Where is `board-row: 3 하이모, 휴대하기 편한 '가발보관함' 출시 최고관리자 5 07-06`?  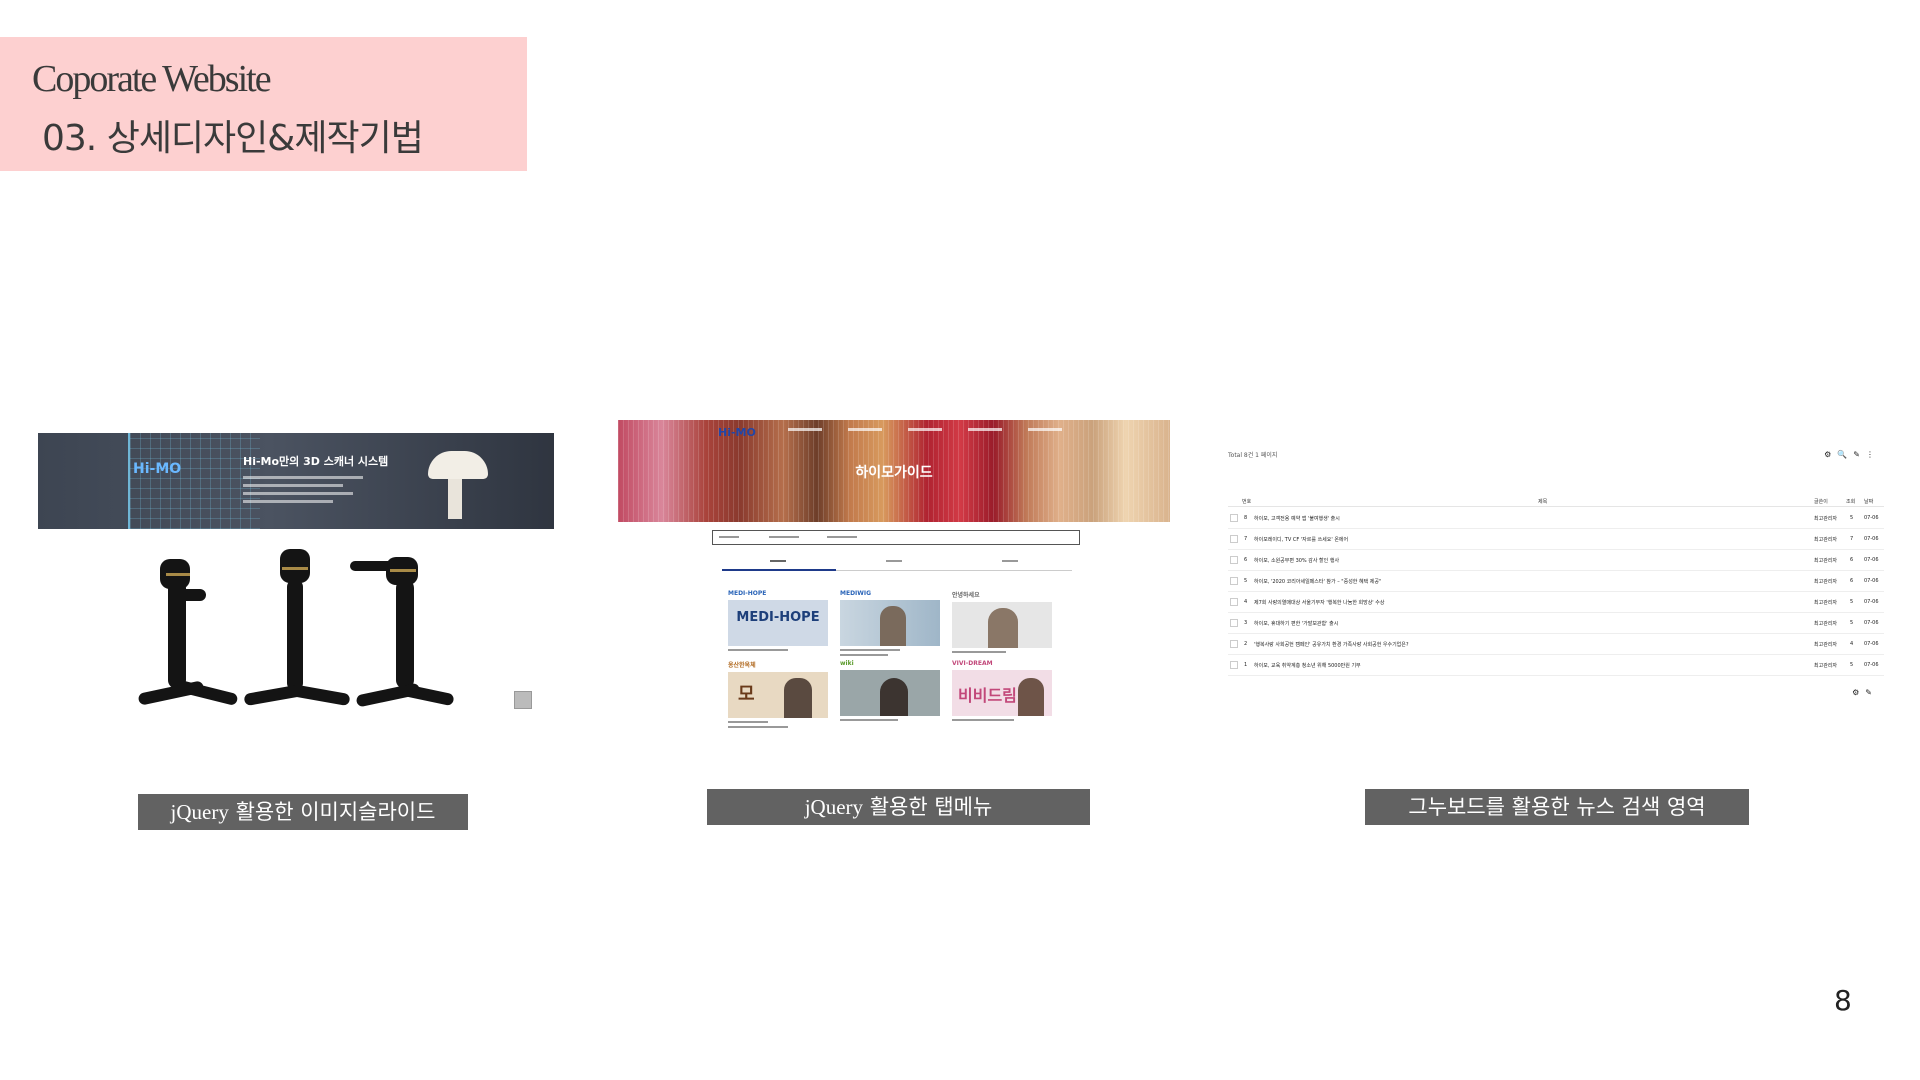
board-row: 3 하이모, 휴대하기 편한 '가발보관함' 출시 최고관리자 5 07-06 is located at coordinates (1556, 623).